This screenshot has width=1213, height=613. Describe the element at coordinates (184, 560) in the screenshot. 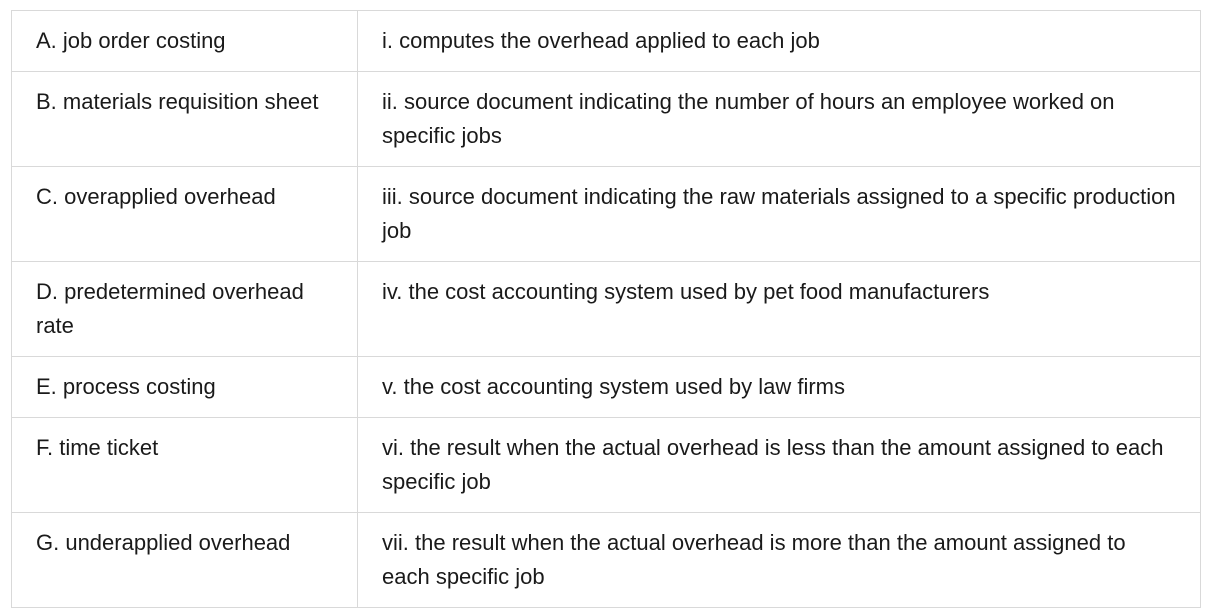

I see `term-cell: G. underapplied overhead` at that location.